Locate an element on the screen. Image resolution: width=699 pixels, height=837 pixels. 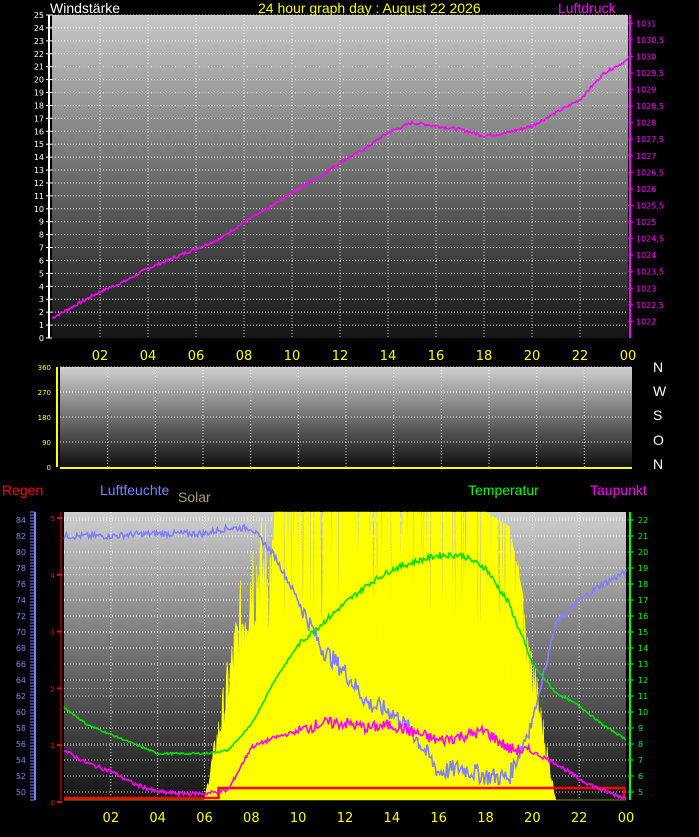
pressure-tick-label: 1028 is located at coordinates (646, 123).